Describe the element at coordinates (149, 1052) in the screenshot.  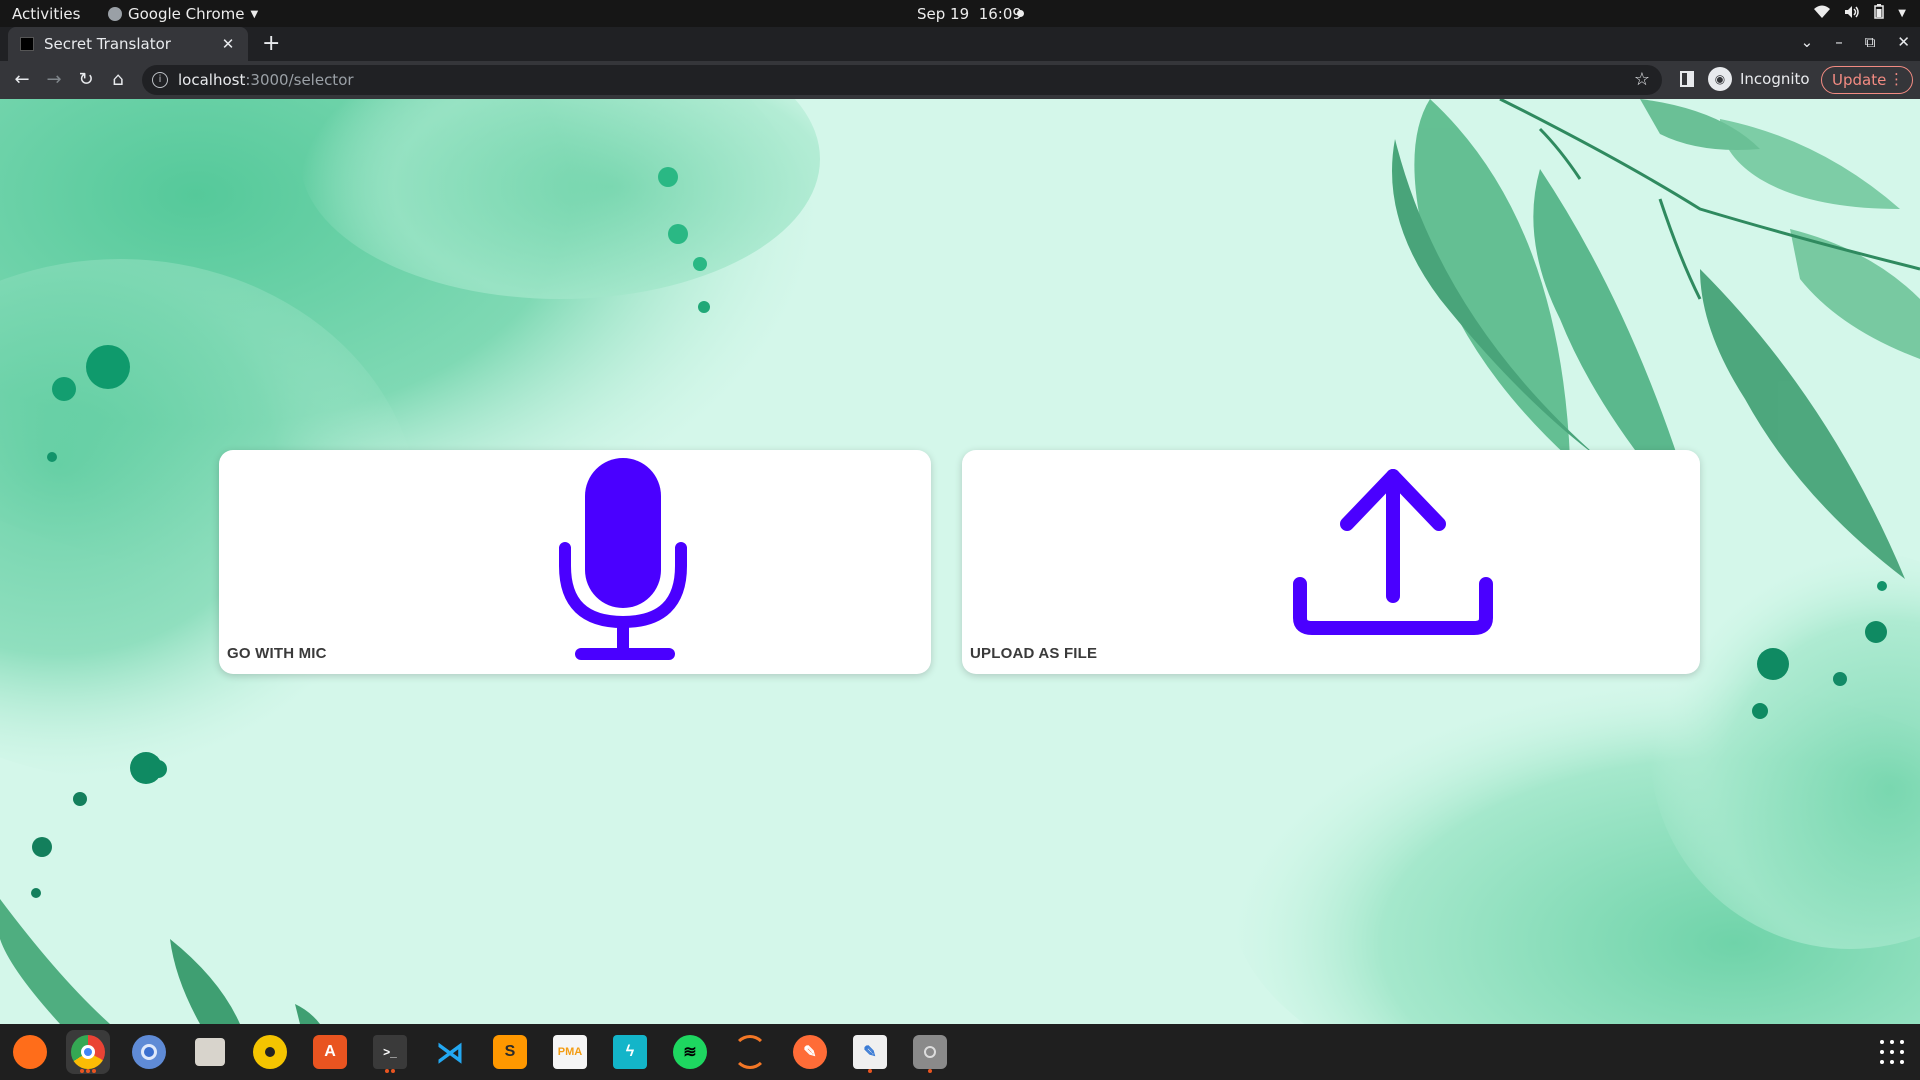
I see `chromium-icon` at that location.